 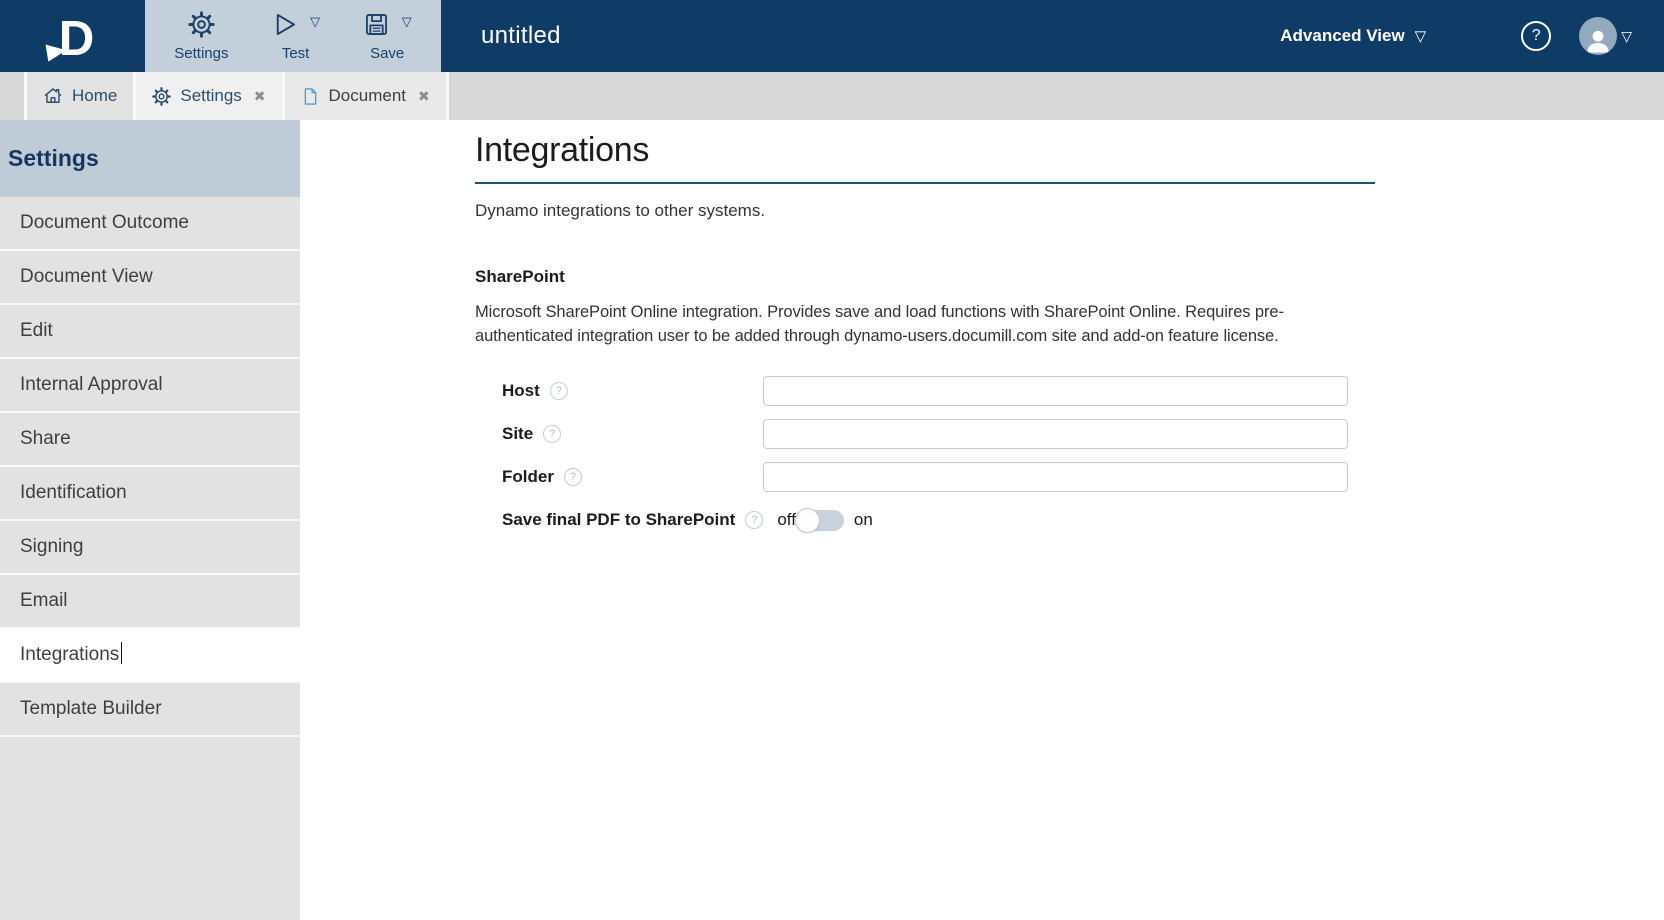 I want to click on document-title: untitled, so click(x=521, y=35).